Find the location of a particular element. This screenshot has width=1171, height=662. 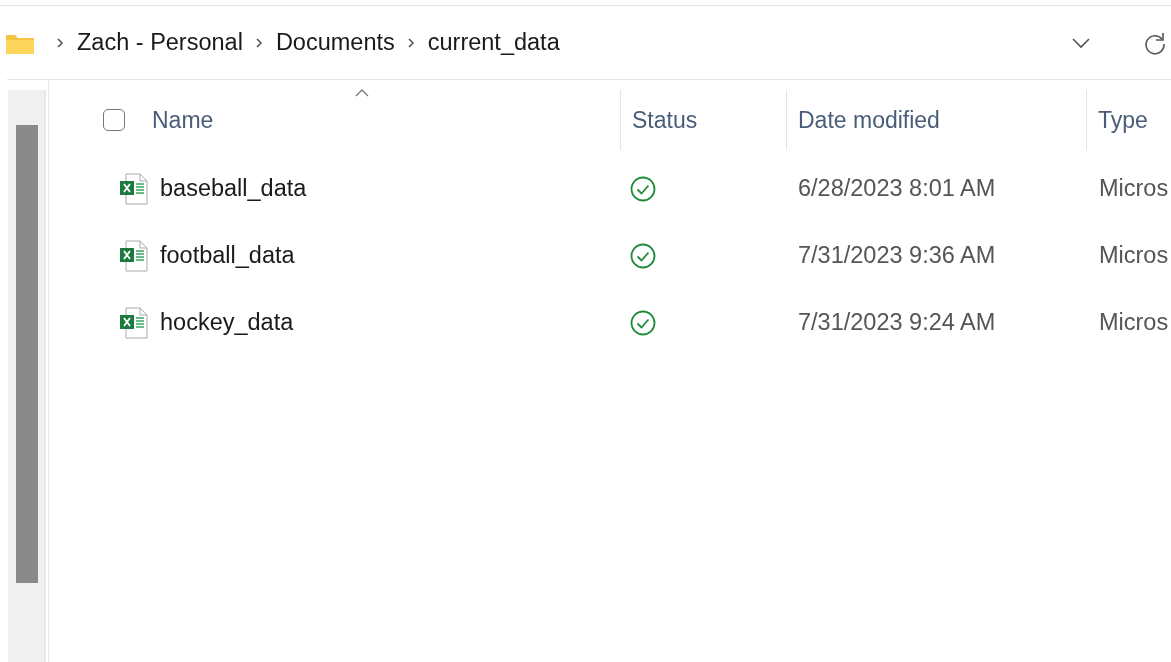

select-all-checkbox is located at coordinates (114, 120).